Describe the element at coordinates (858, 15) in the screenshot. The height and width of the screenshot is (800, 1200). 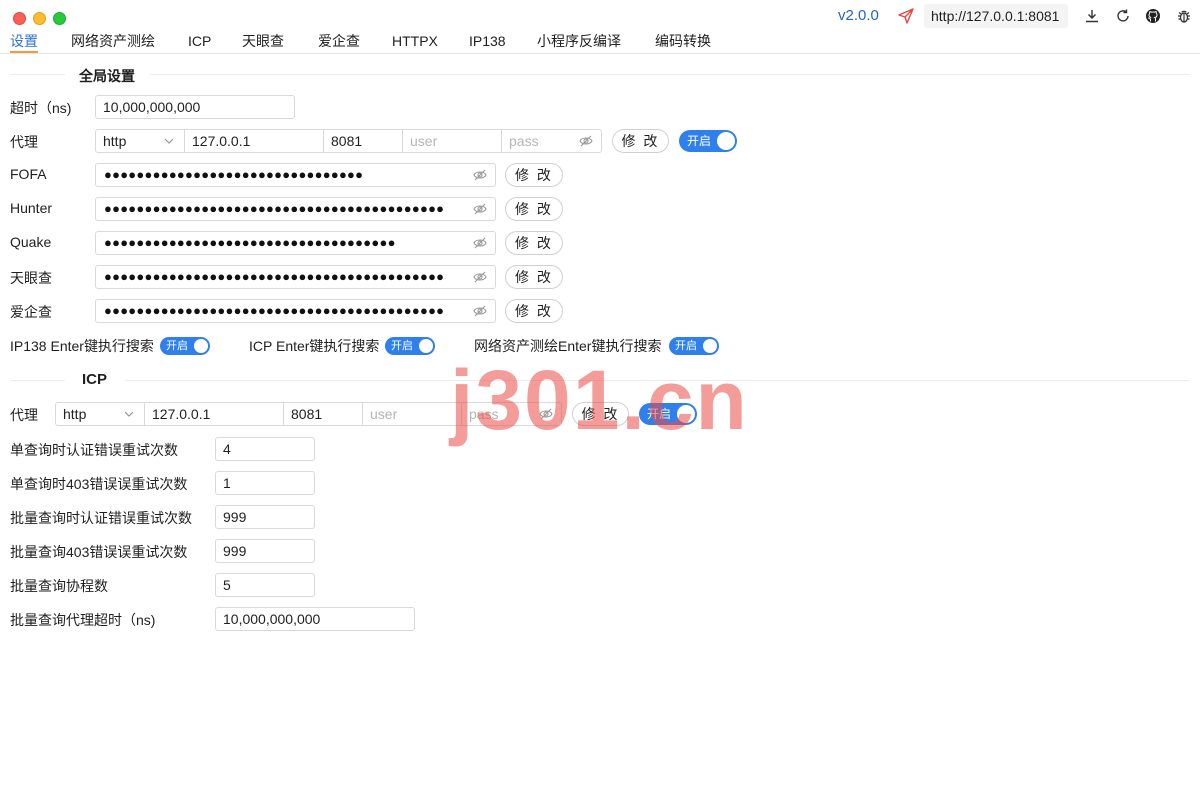
I see `version-label: v2.0.0` at that location.